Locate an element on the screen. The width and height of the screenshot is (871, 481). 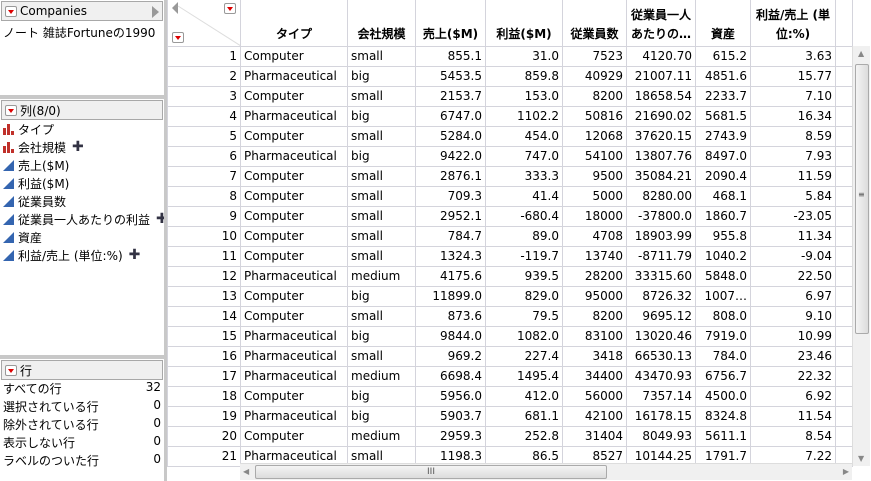
row-number: 15 is located at coordinates (204, 336).